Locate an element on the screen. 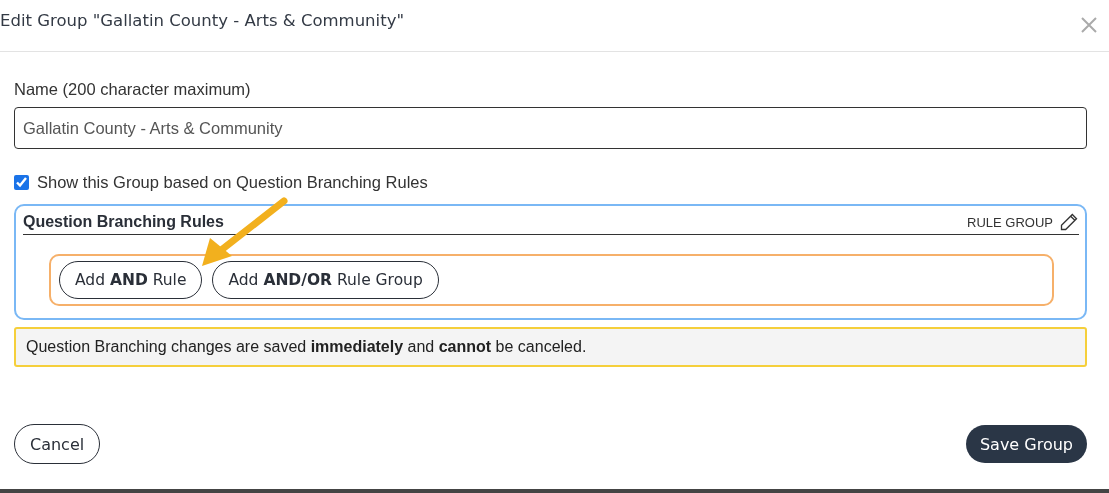  close-icon is located at coordinates (1089, 24).